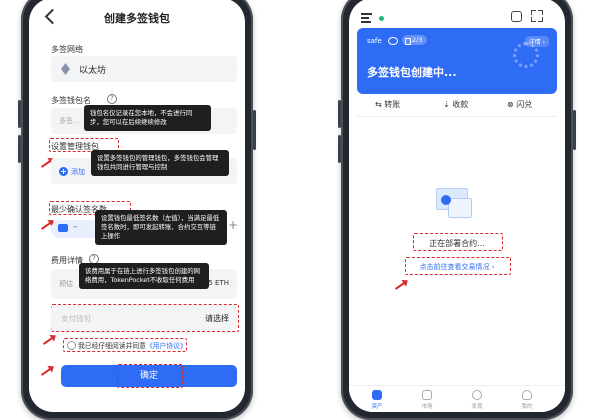 The image size is (600, 420). Describe the element at coordinates (217, 318) in the screenshot. I see `pay-wallet-action: 请选择` at that location.